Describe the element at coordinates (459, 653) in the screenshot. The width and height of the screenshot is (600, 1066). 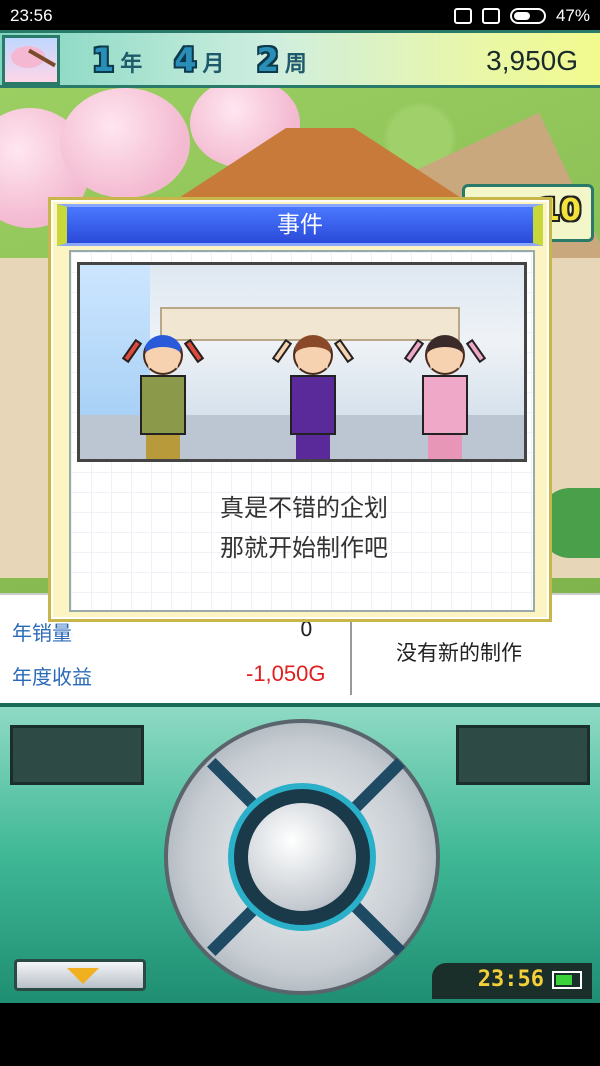
I see `production-status: 没有新的制作` at that location.